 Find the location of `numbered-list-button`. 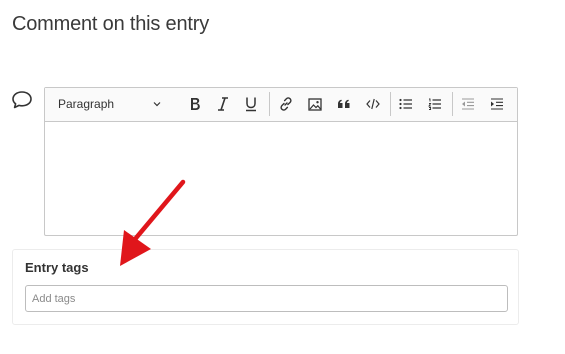

numbered-list-button is located at coordinates (435, 104).